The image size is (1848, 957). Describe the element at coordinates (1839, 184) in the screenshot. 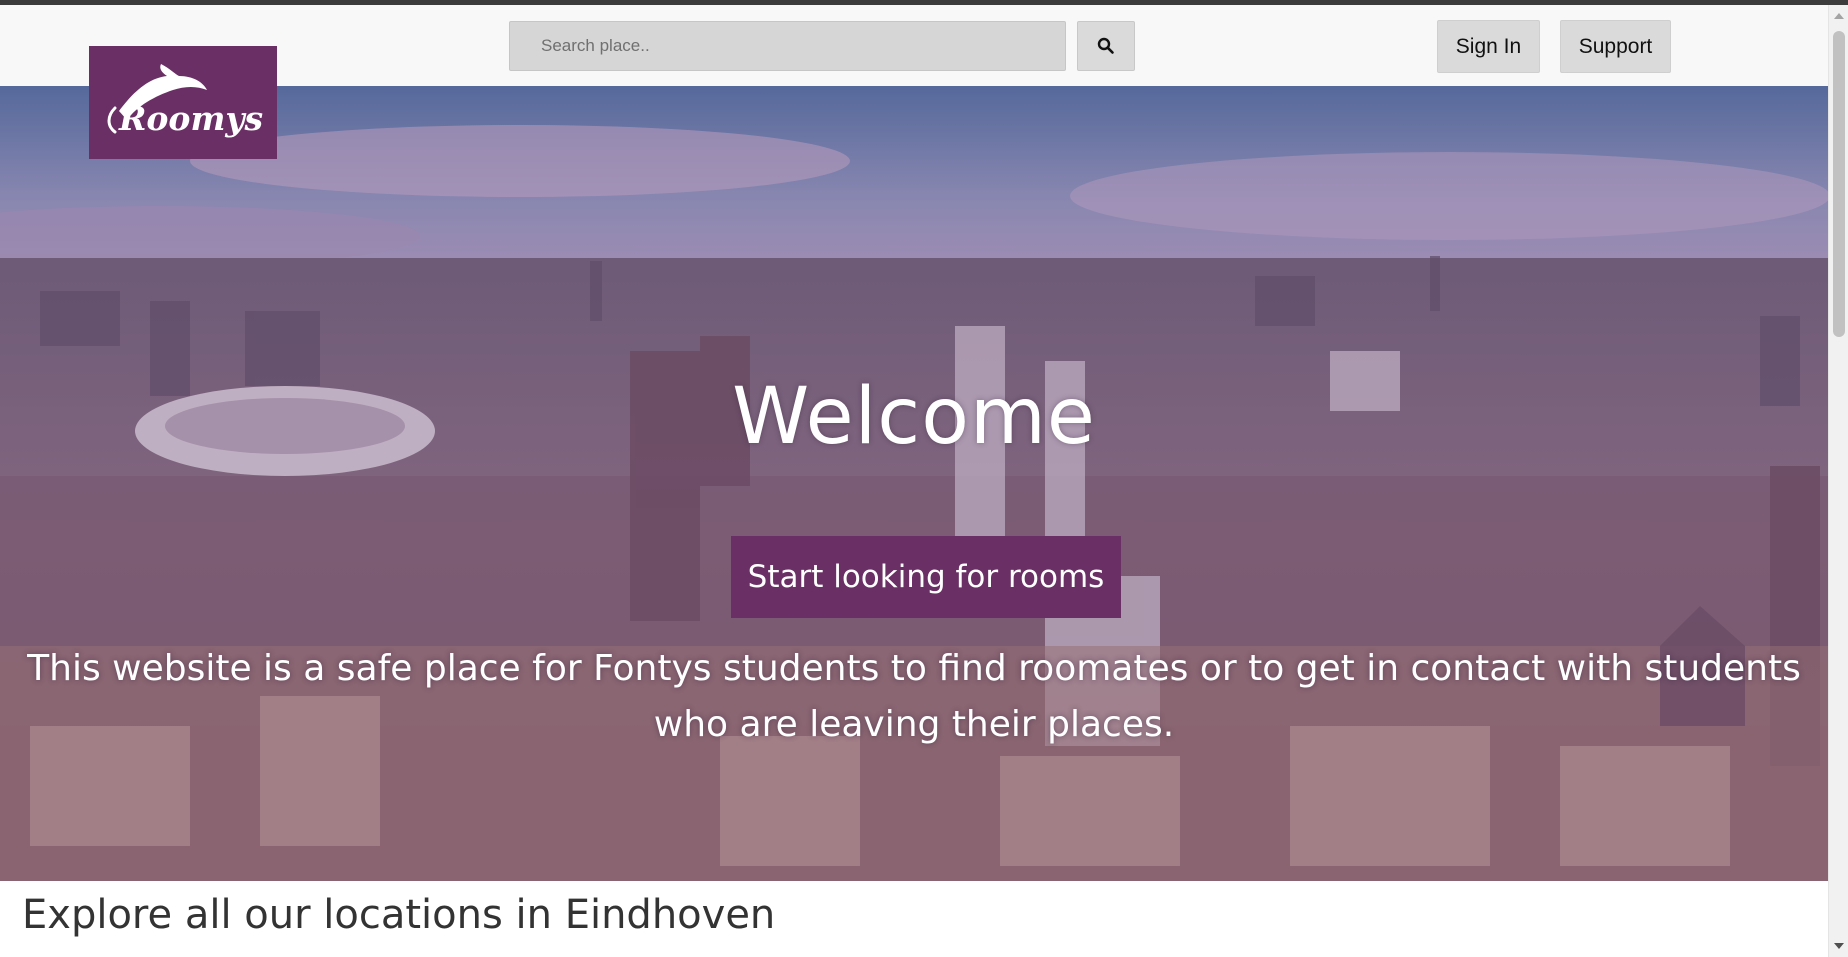

I see `scroll-thumb` at that location.